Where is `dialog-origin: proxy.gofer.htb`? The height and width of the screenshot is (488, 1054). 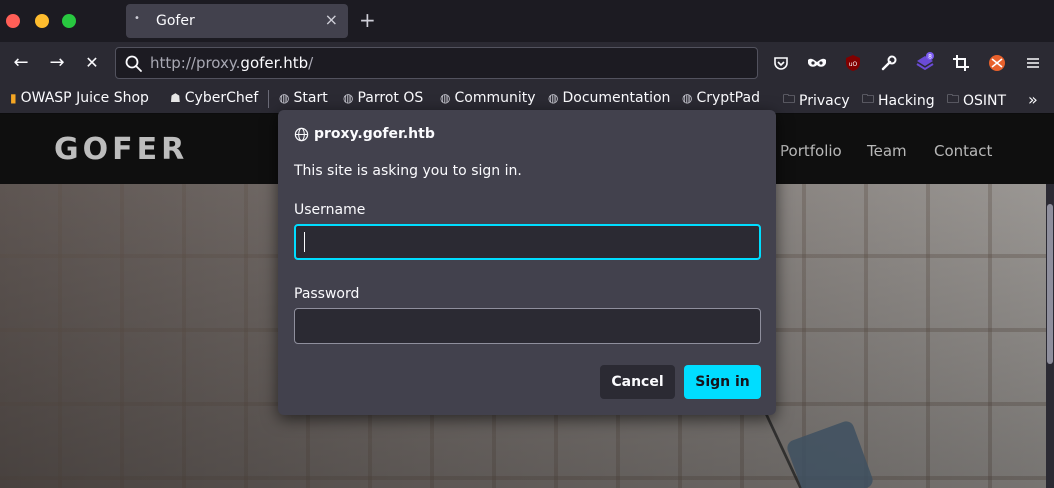 dialog-origin: proxy.gofer.htb is located at coordinates (364, 134).